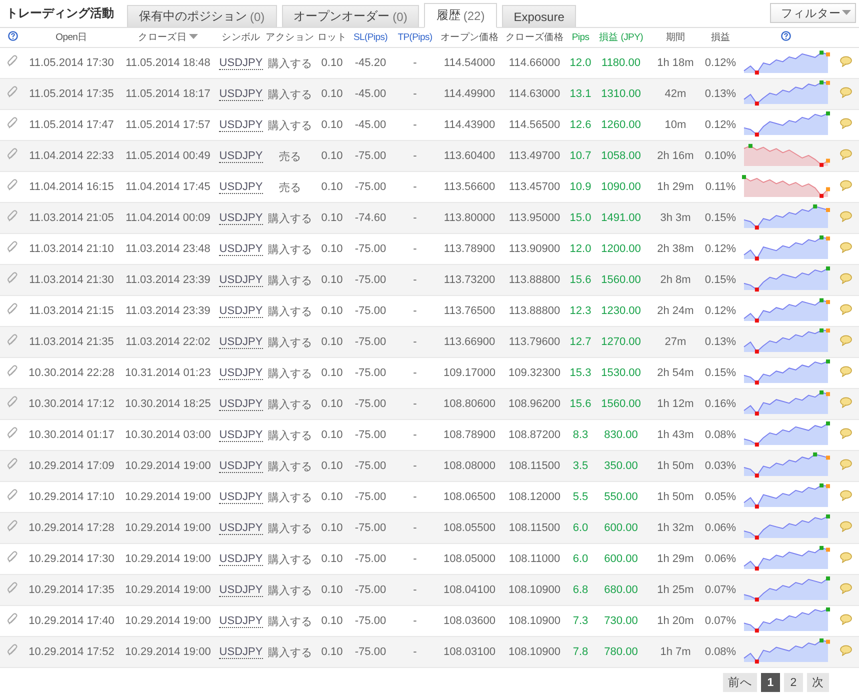 This screenshot has height=693, width=859. I want to click on table-cell: 11.03.2014 23:48, so click(168, 249).